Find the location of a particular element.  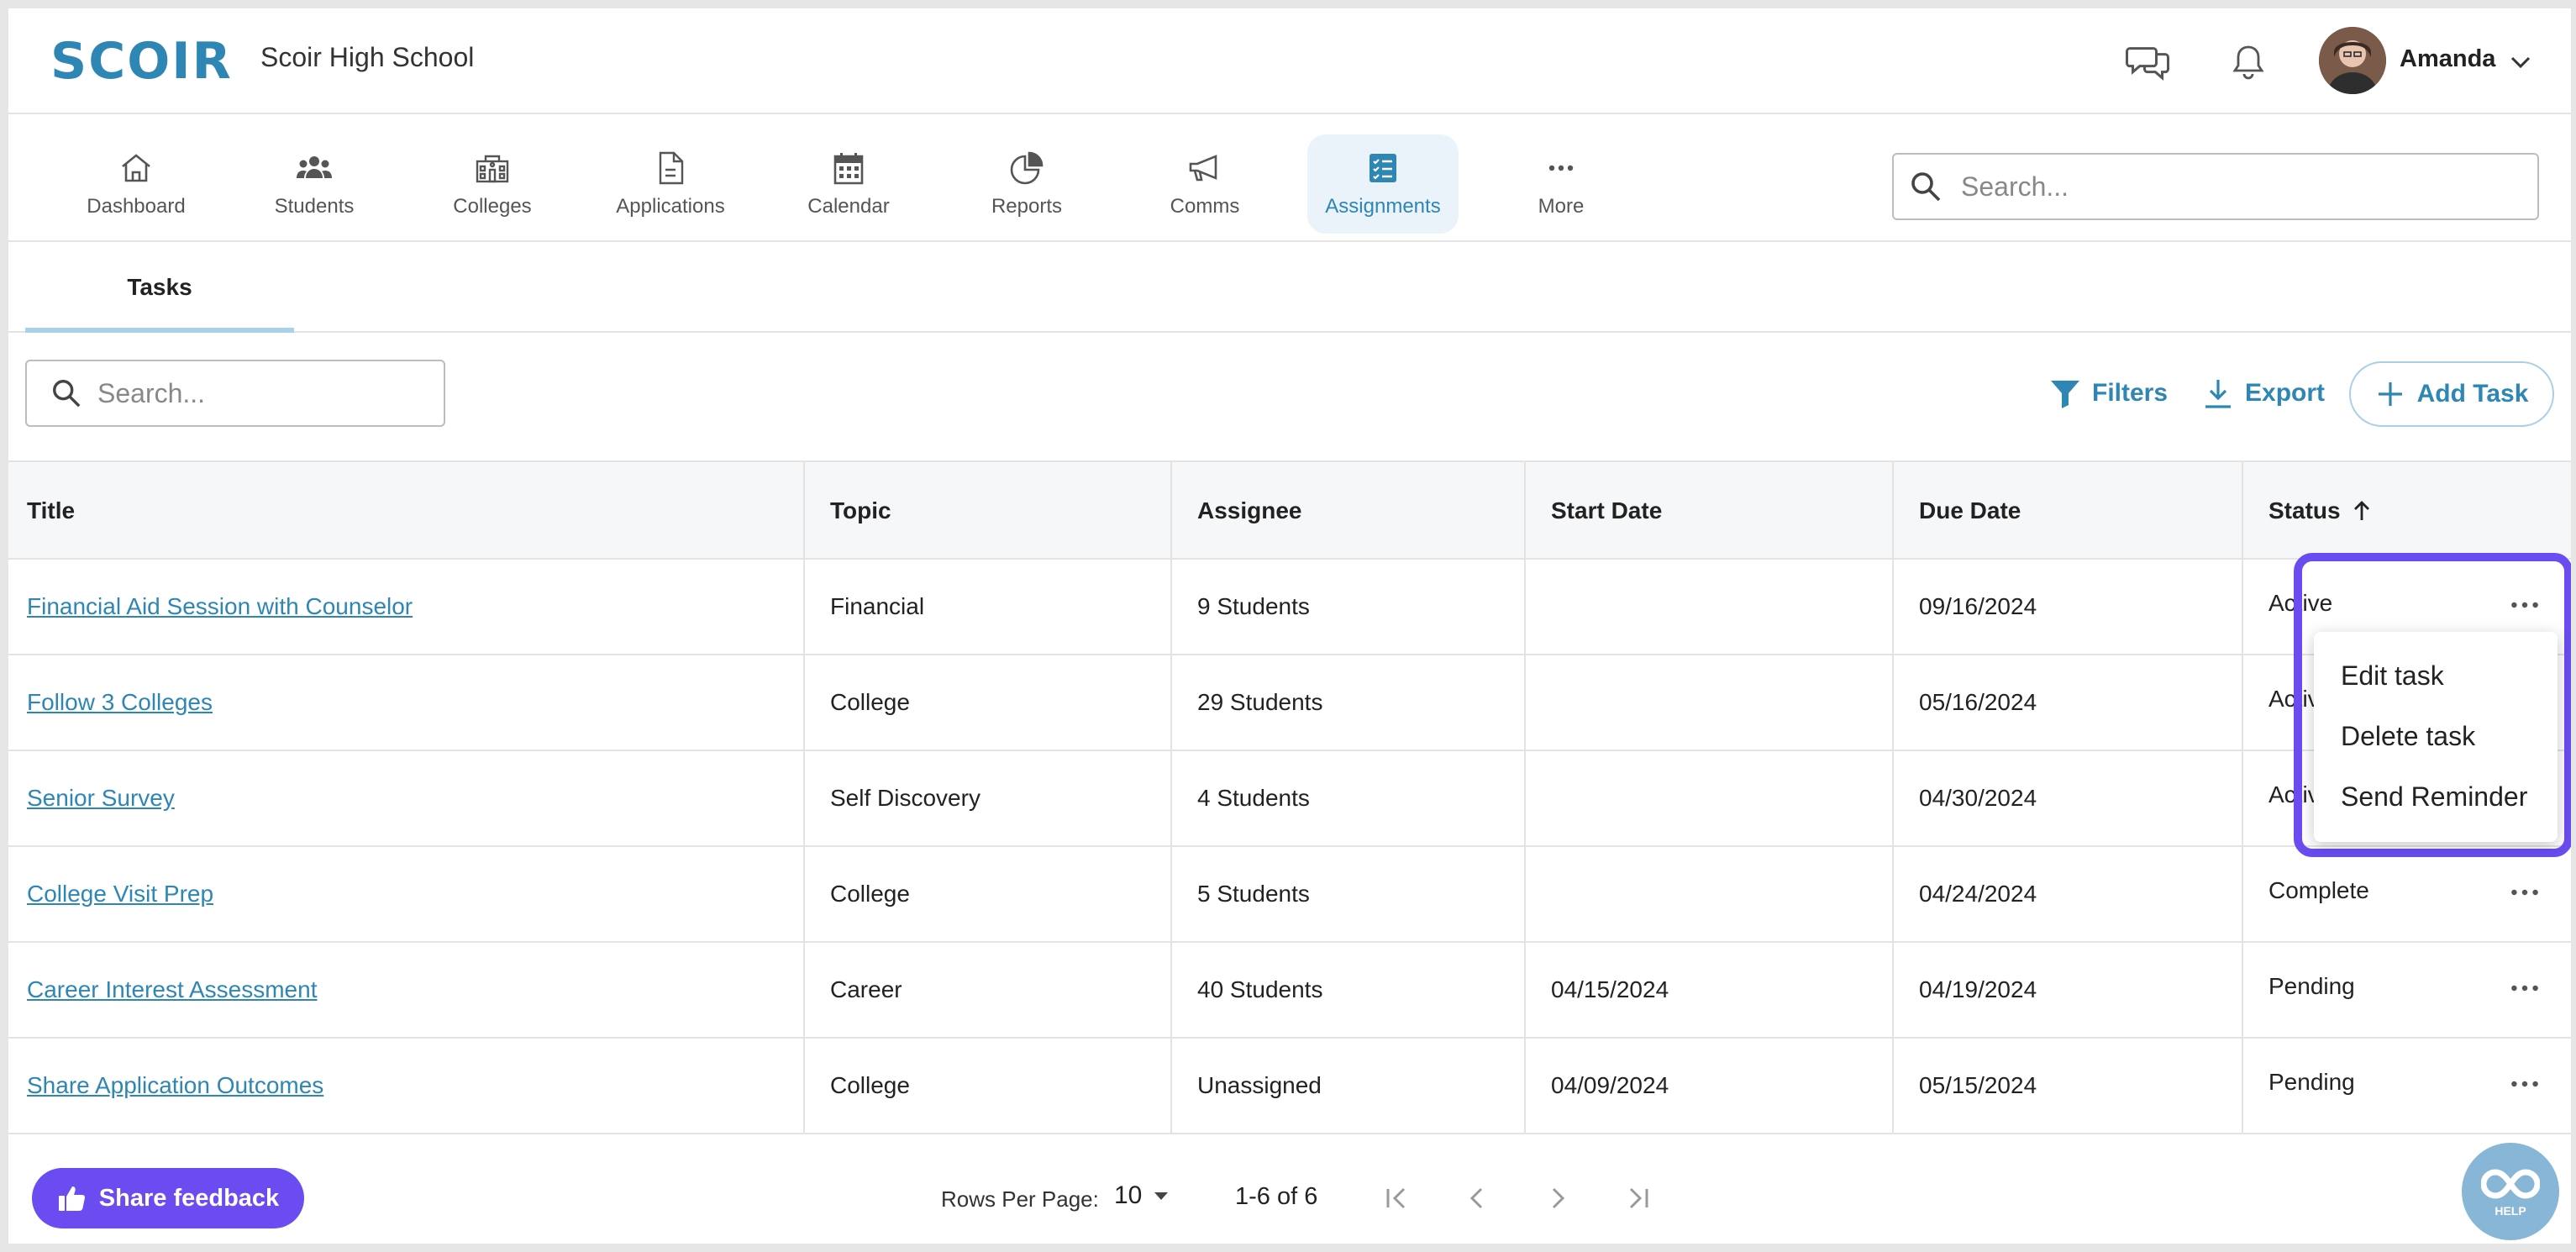

menu-item-send-reminder: Send Reminder is located at coordinates (2436, 796).